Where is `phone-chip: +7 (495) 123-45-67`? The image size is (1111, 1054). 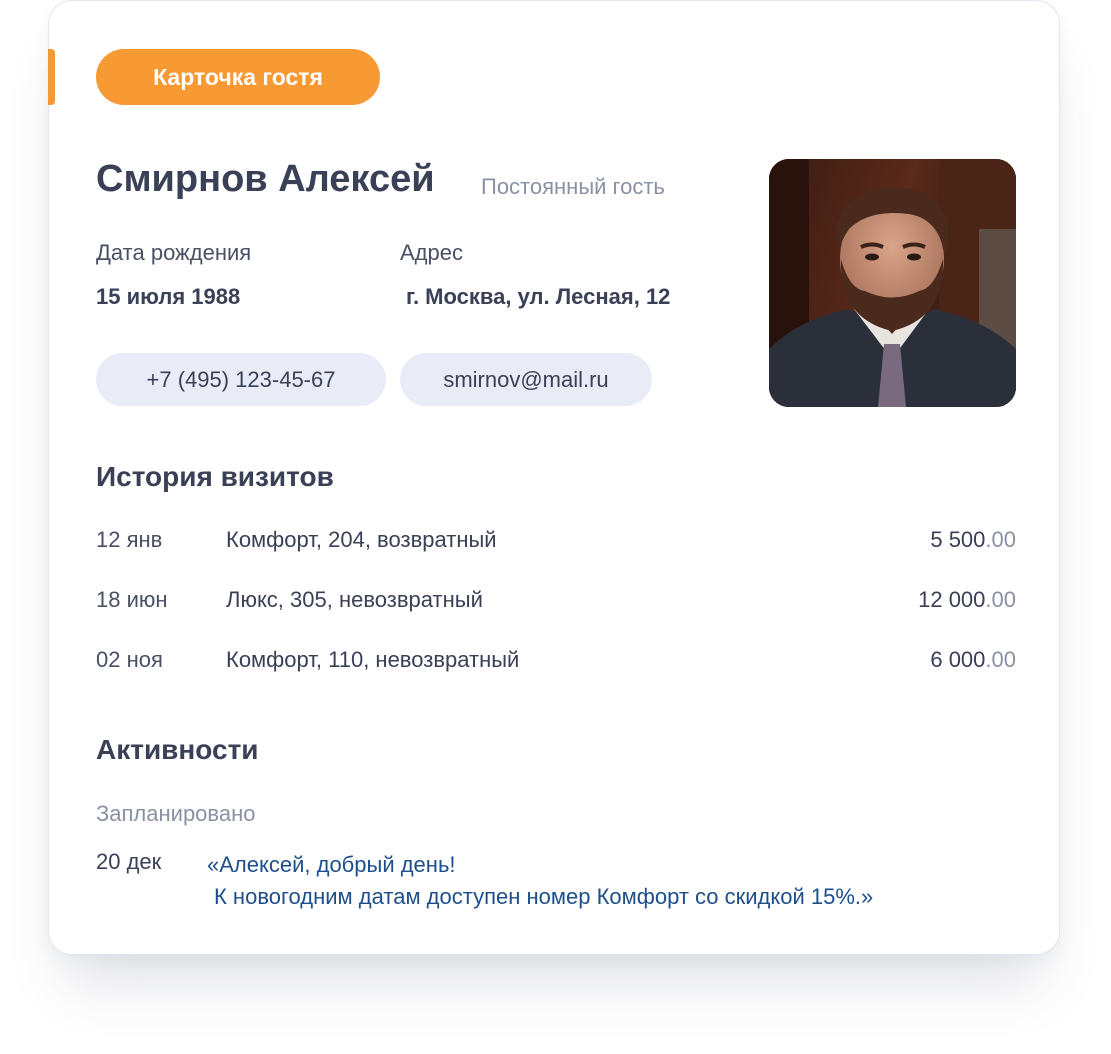 phone-chip: +7 (495) 123-45-67 is located at coordinates (241, 379).